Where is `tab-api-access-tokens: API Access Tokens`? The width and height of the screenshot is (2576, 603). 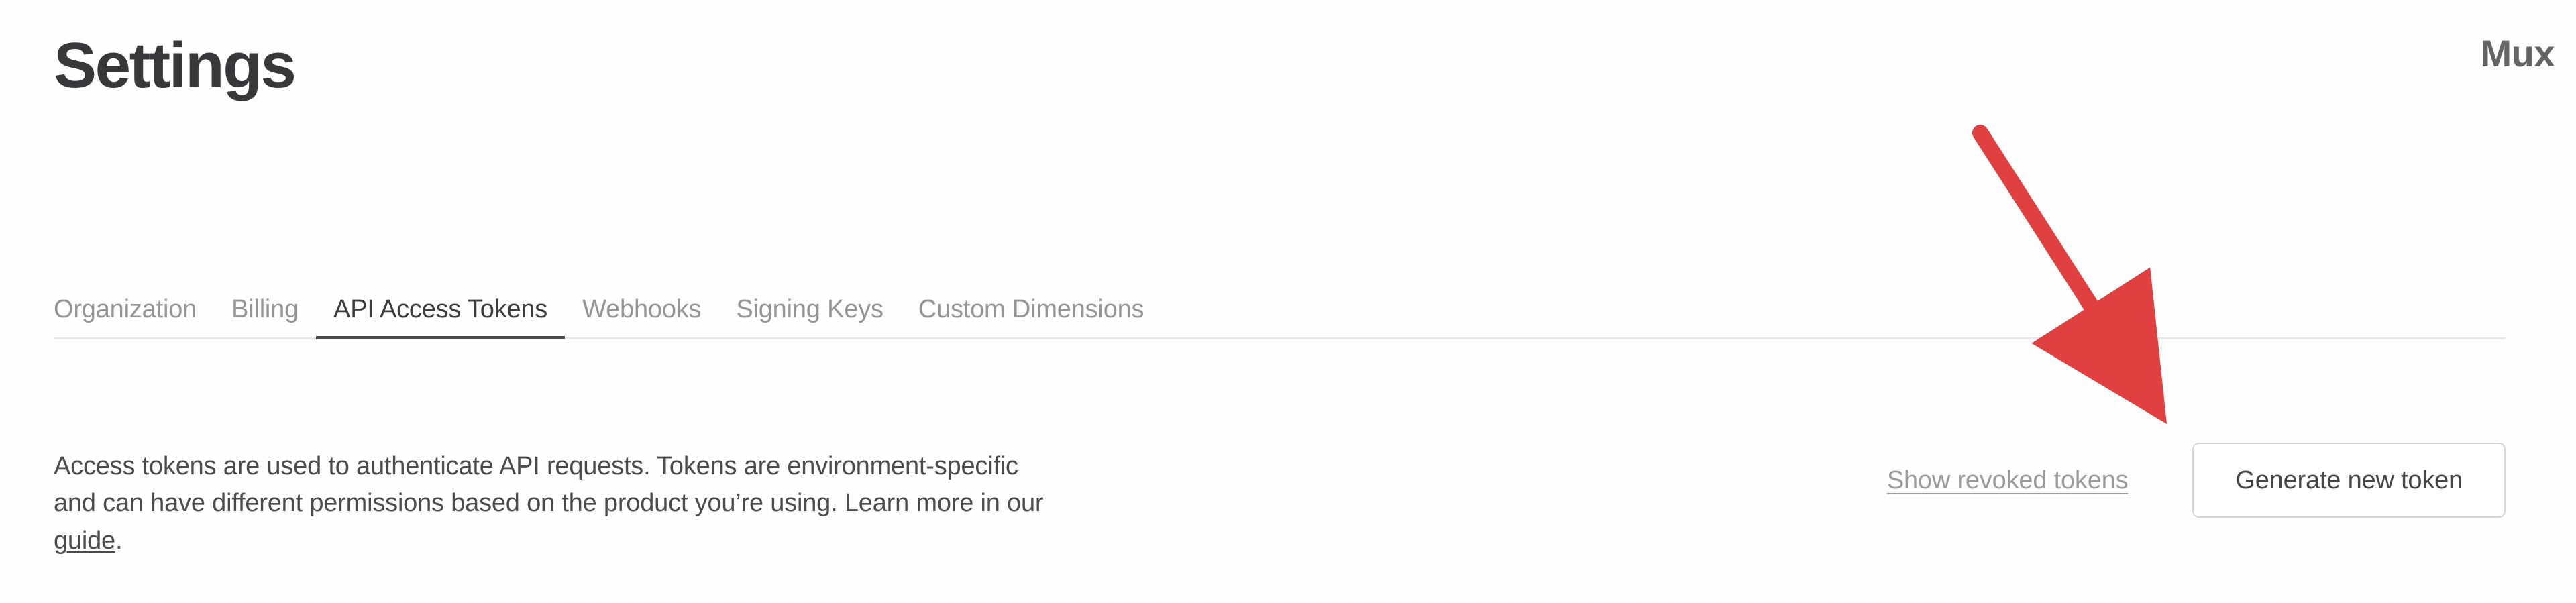 tab-api-access-tokens: API Access Tokens is located at coordinates (441, 317).